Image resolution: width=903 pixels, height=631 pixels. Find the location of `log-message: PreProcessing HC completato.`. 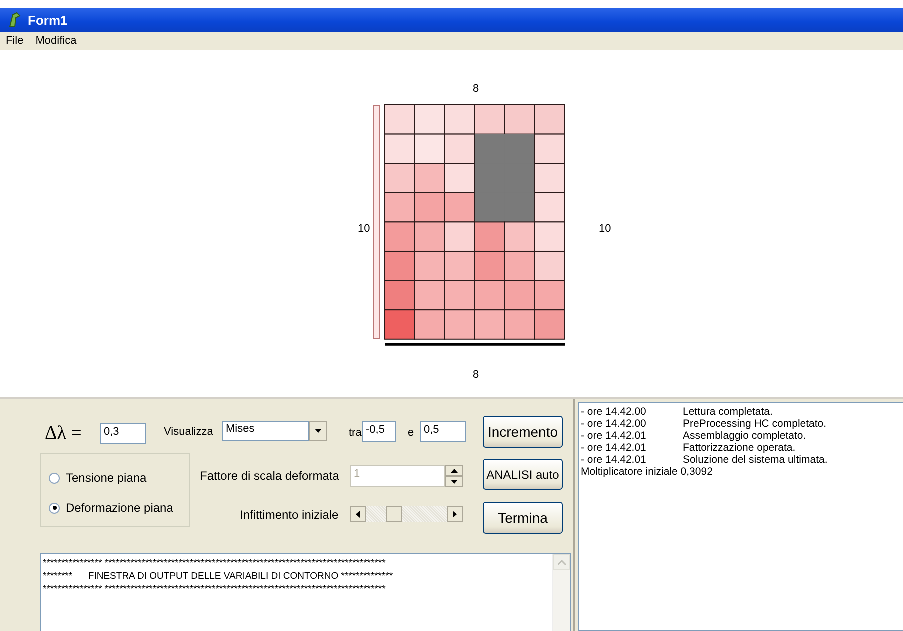

log-message: PreProcessing HC completato. is located at coordinates (755, 424).